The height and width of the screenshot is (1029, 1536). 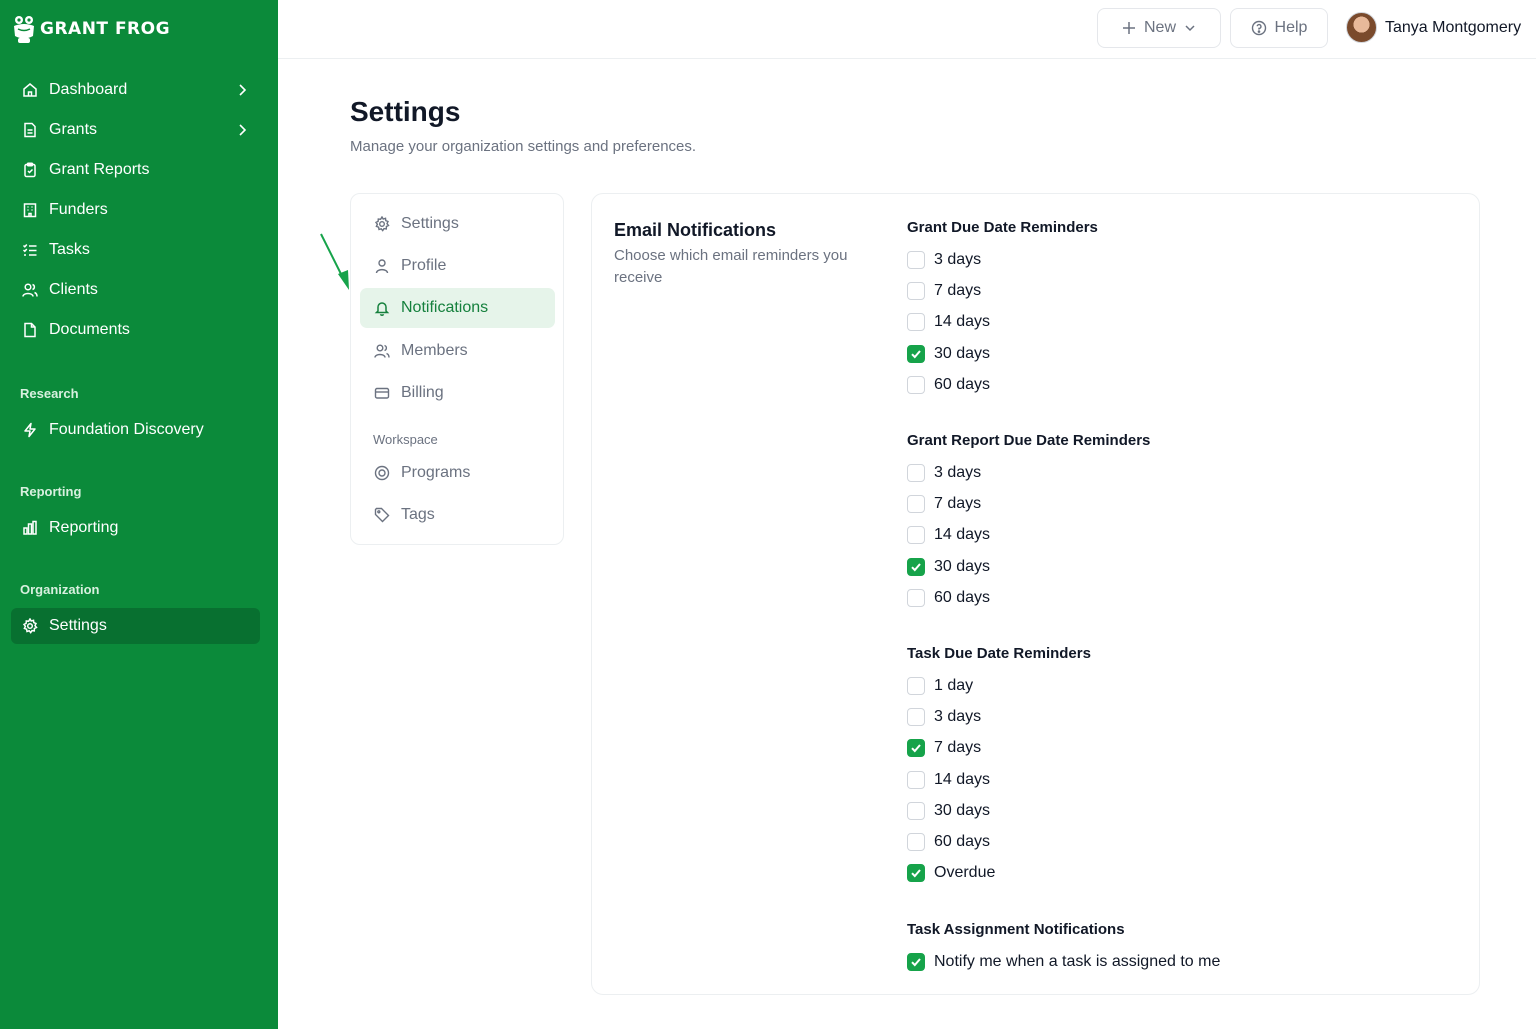 What do you see at coordinates (30, 130) in the screenshot?
I see `file-icon` at bounding box center [30, 130].